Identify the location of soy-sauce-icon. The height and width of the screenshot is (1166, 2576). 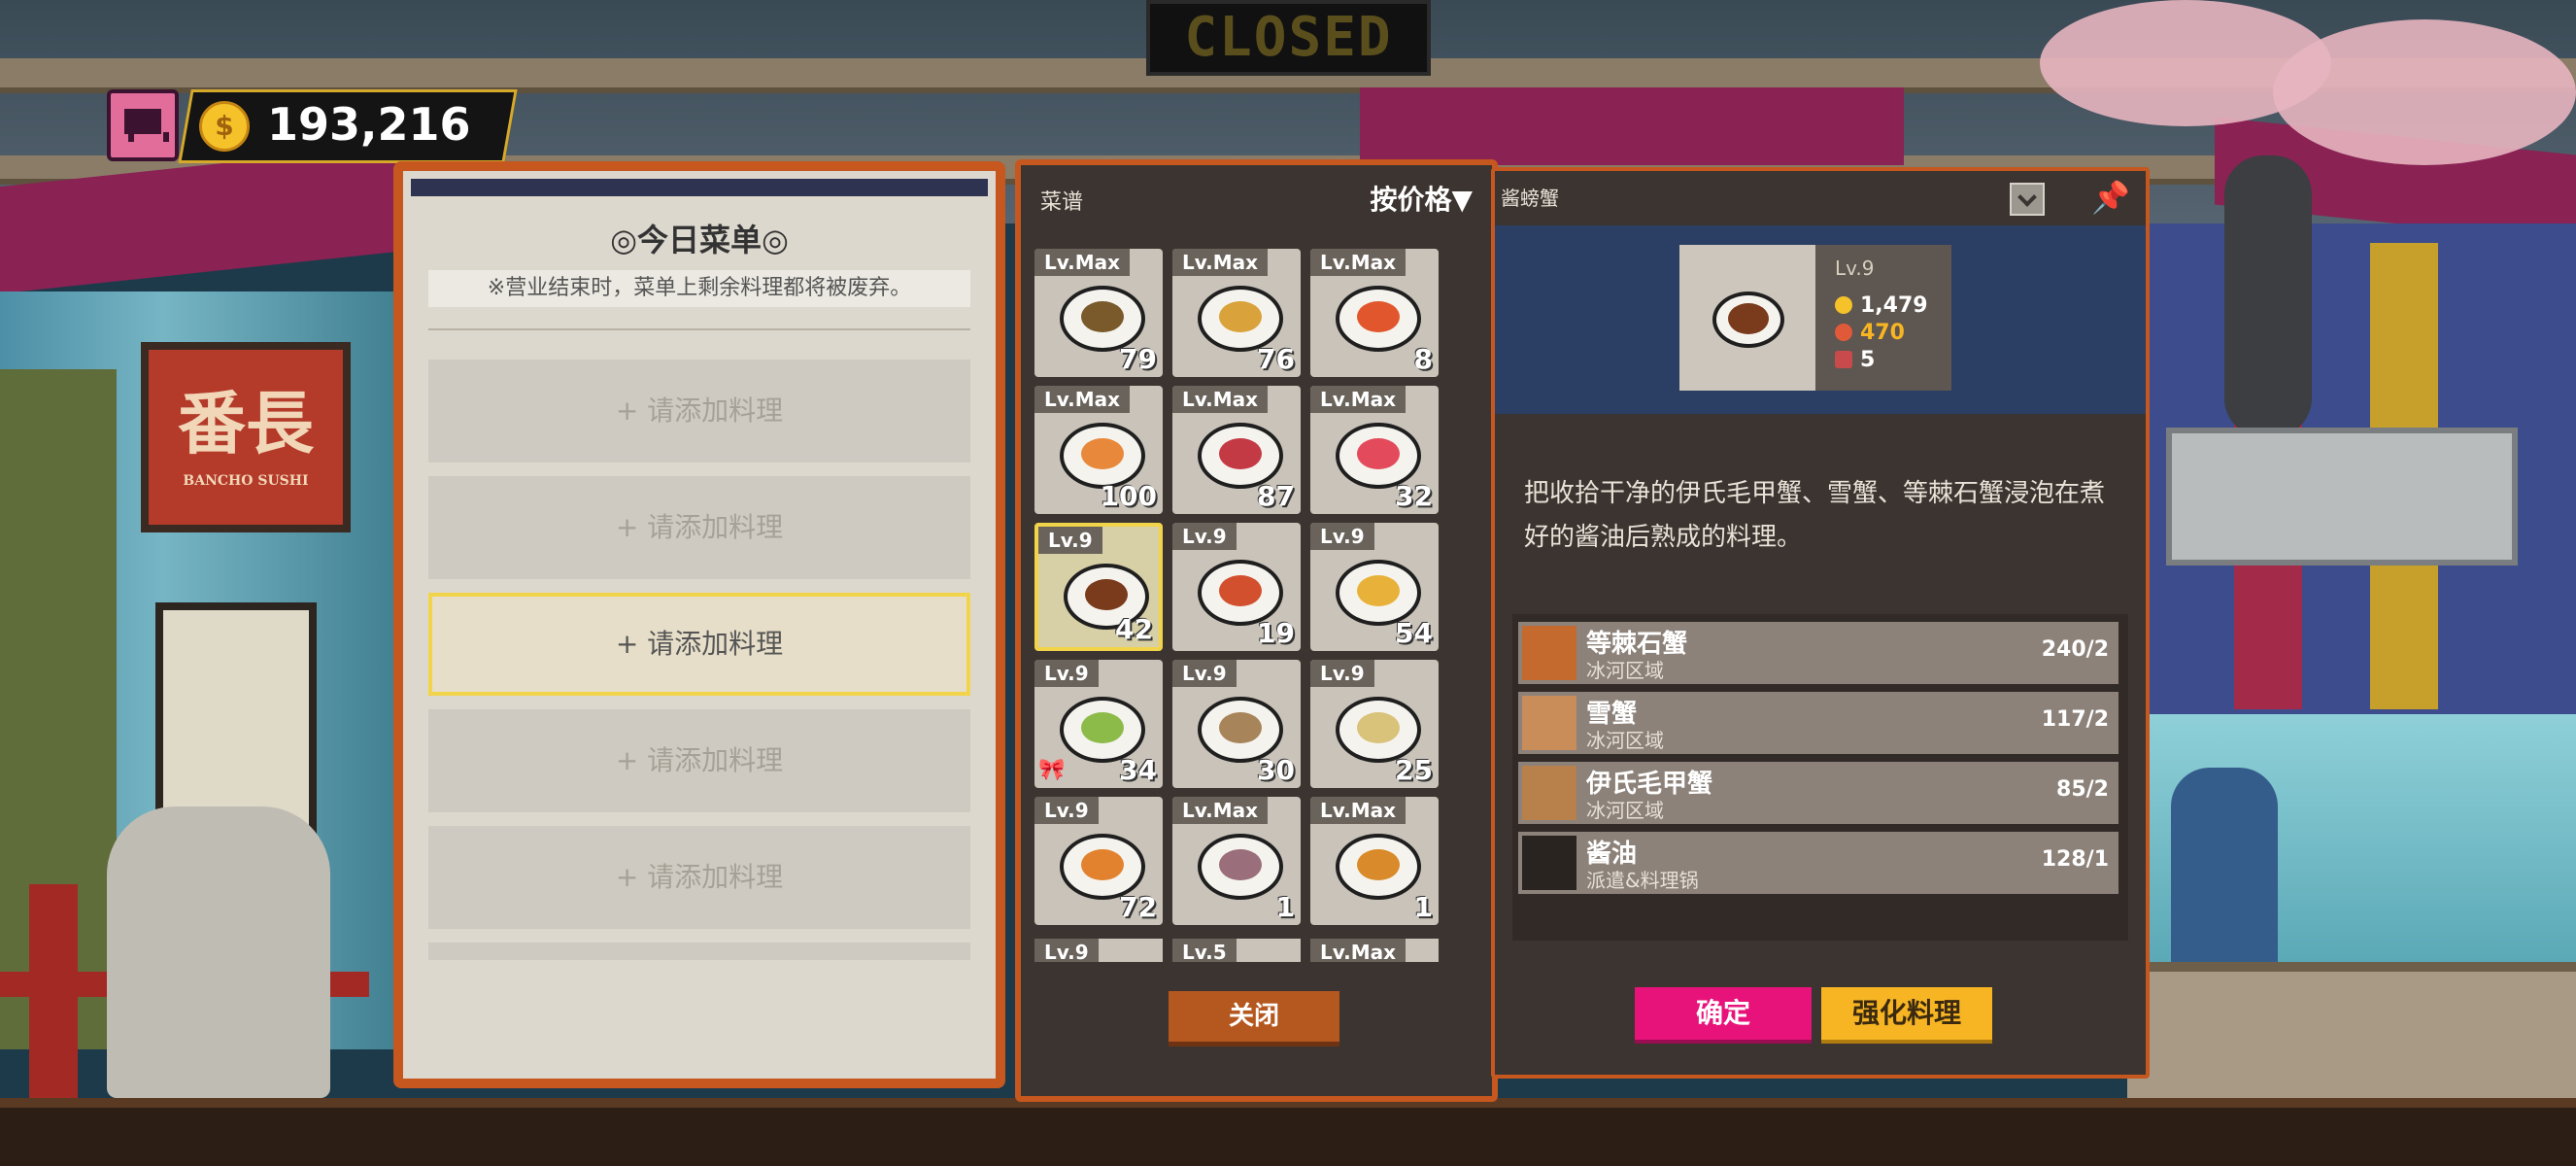
(1549, 863).